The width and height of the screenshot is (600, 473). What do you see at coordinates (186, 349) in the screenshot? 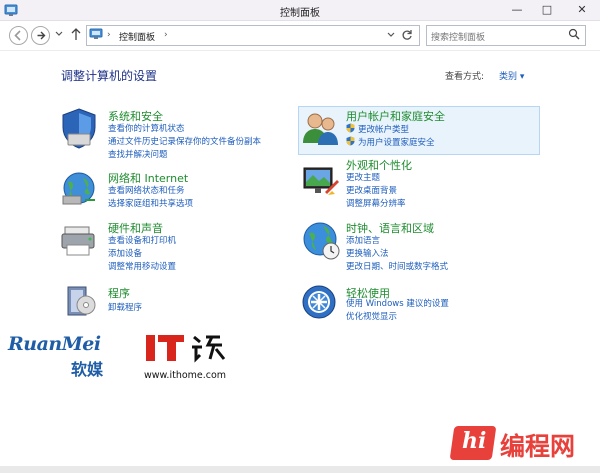
I see `ithome-logo` at bounding box center [186, 349].